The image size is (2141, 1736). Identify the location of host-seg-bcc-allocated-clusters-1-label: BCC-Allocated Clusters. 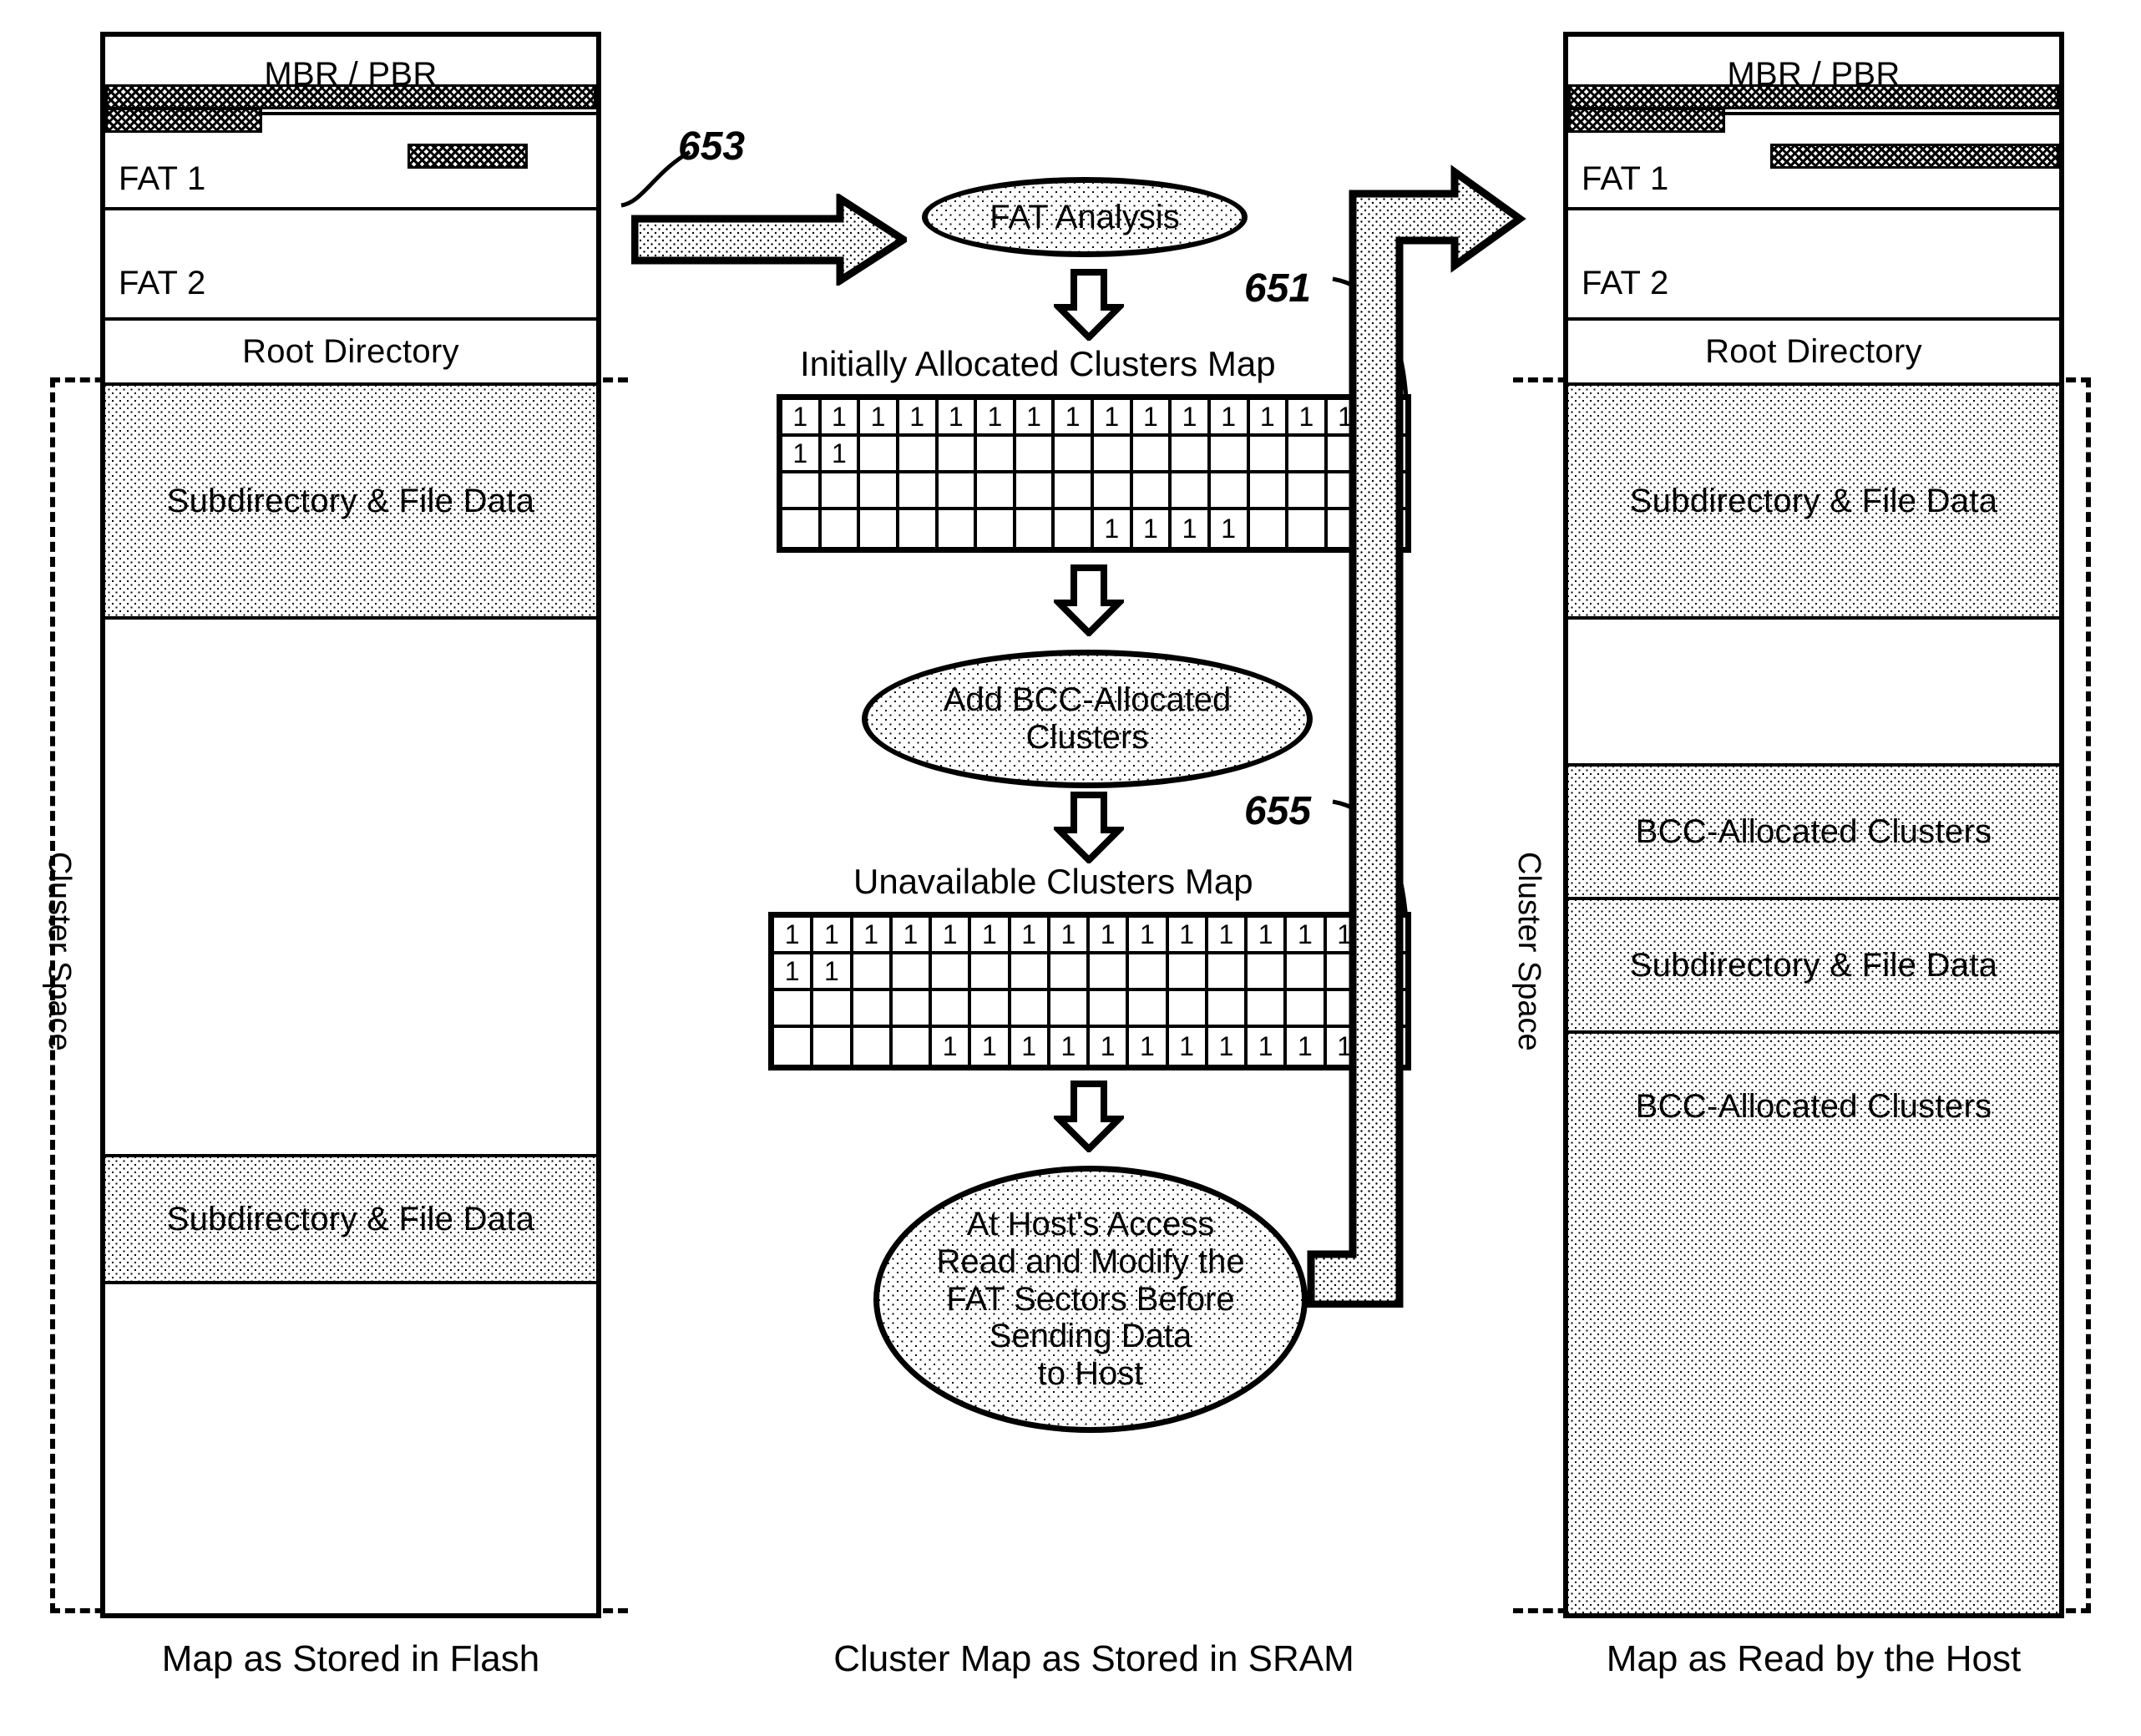
(1813, 831).